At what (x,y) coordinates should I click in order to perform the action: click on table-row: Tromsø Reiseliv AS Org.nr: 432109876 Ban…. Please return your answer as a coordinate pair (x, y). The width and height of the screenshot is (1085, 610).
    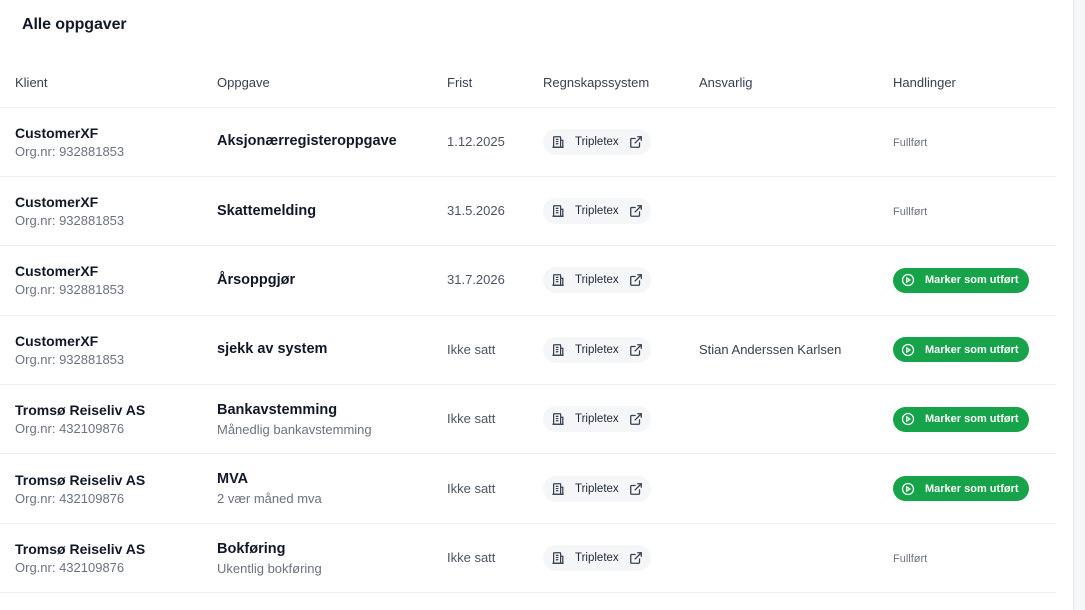
    Looking at the image, I should click on (528, 419).